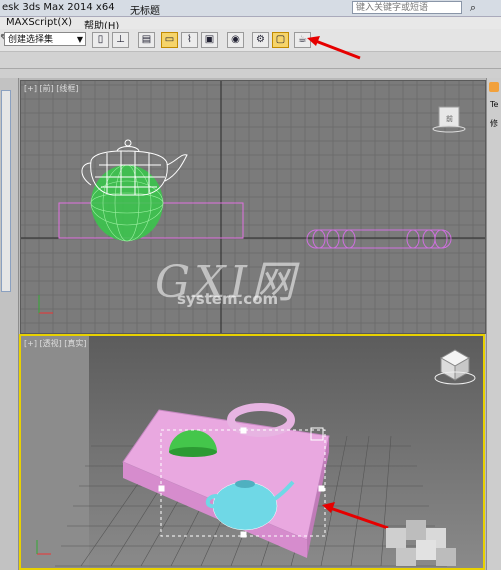 The height and width of the screenshot is (570, 501). What do you see at coordinates (55, 343) in the screenshot?
I see `viewport-perspective-label: [+] [透视] [真实]` at bounding box center [55, 343].